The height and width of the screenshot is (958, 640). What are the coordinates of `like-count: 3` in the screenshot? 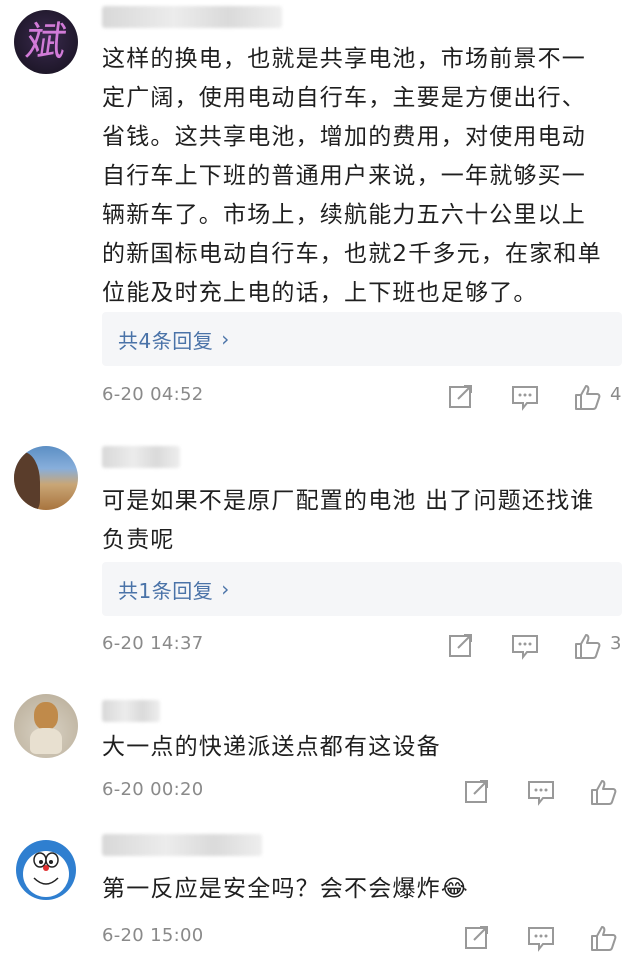 It's located at (616, 643).